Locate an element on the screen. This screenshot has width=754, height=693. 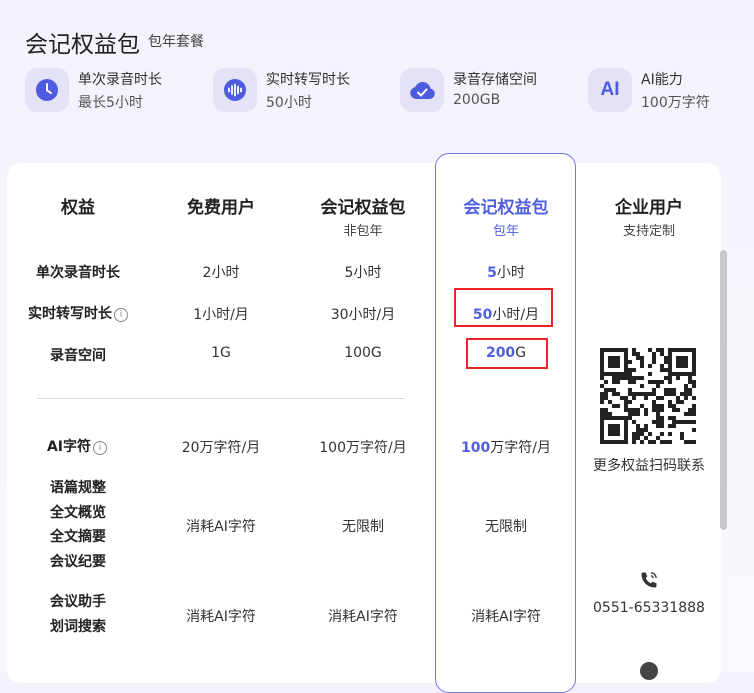
clock-icon is located at coordinates (47, 90).